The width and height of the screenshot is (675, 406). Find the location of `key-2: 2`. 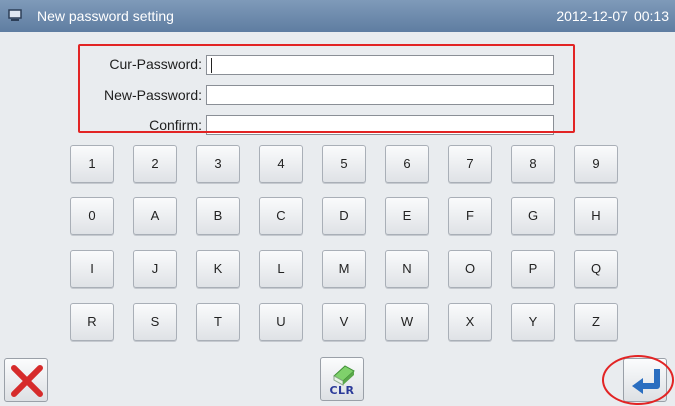

key-2: 2 is located at coordinates (155, 164).